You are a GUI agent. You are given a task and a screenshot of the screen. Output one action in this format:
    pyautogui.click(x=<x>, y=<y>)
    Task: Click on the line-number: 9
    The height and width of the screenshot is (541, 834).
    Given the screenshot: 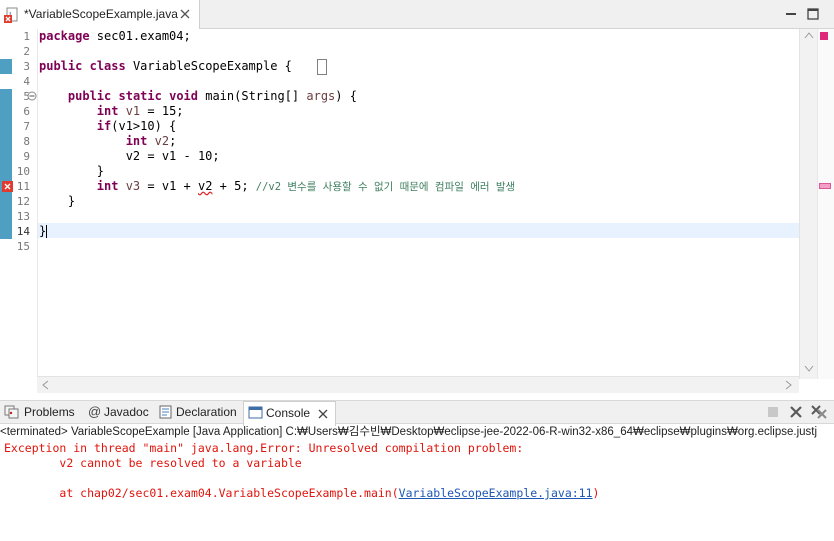 What is the action you would take?
    pyautogui.click(x=26, y=156)
    